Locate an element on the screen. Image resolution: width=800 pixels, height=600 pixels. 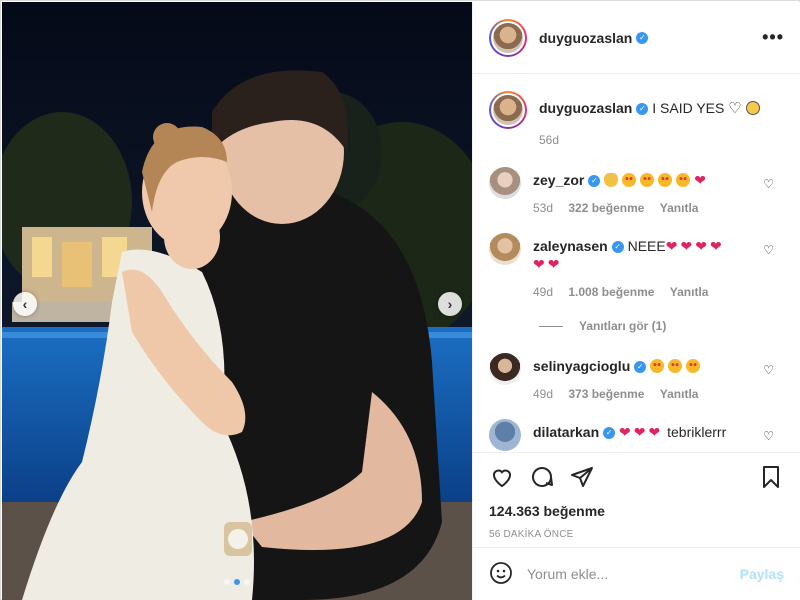
chevron-left-icon: ‹ is located at coordinates (25, 304).